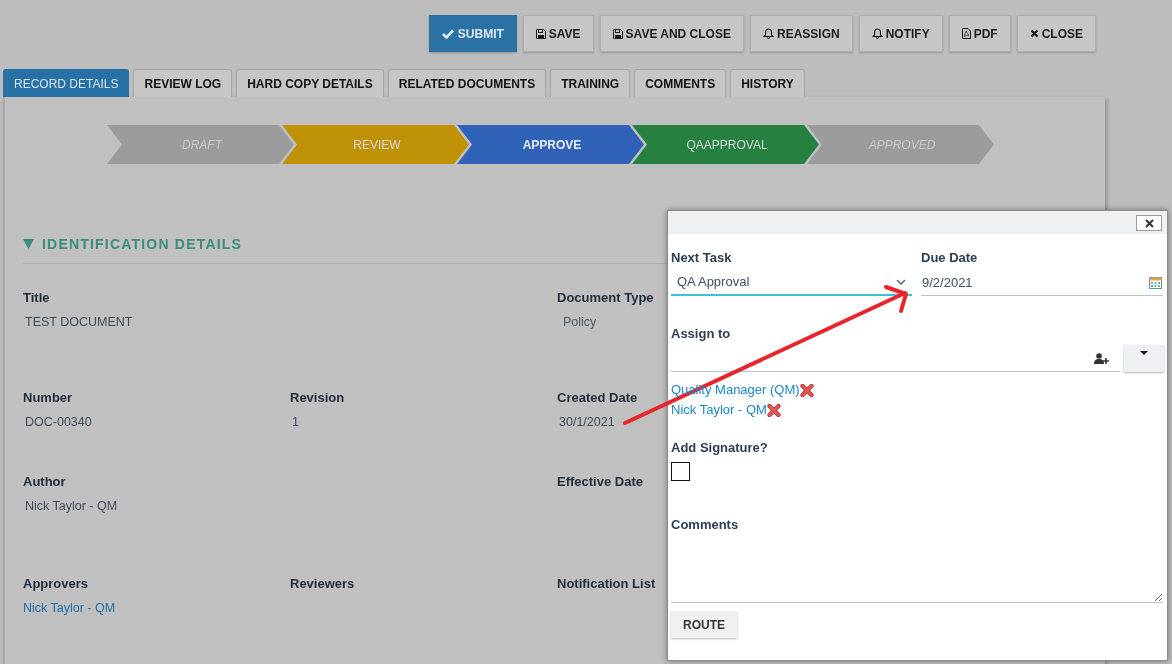  Describe the element at coordinates (720, 448) in the screenshot. I see `field-label: Add Signature?` at that location.